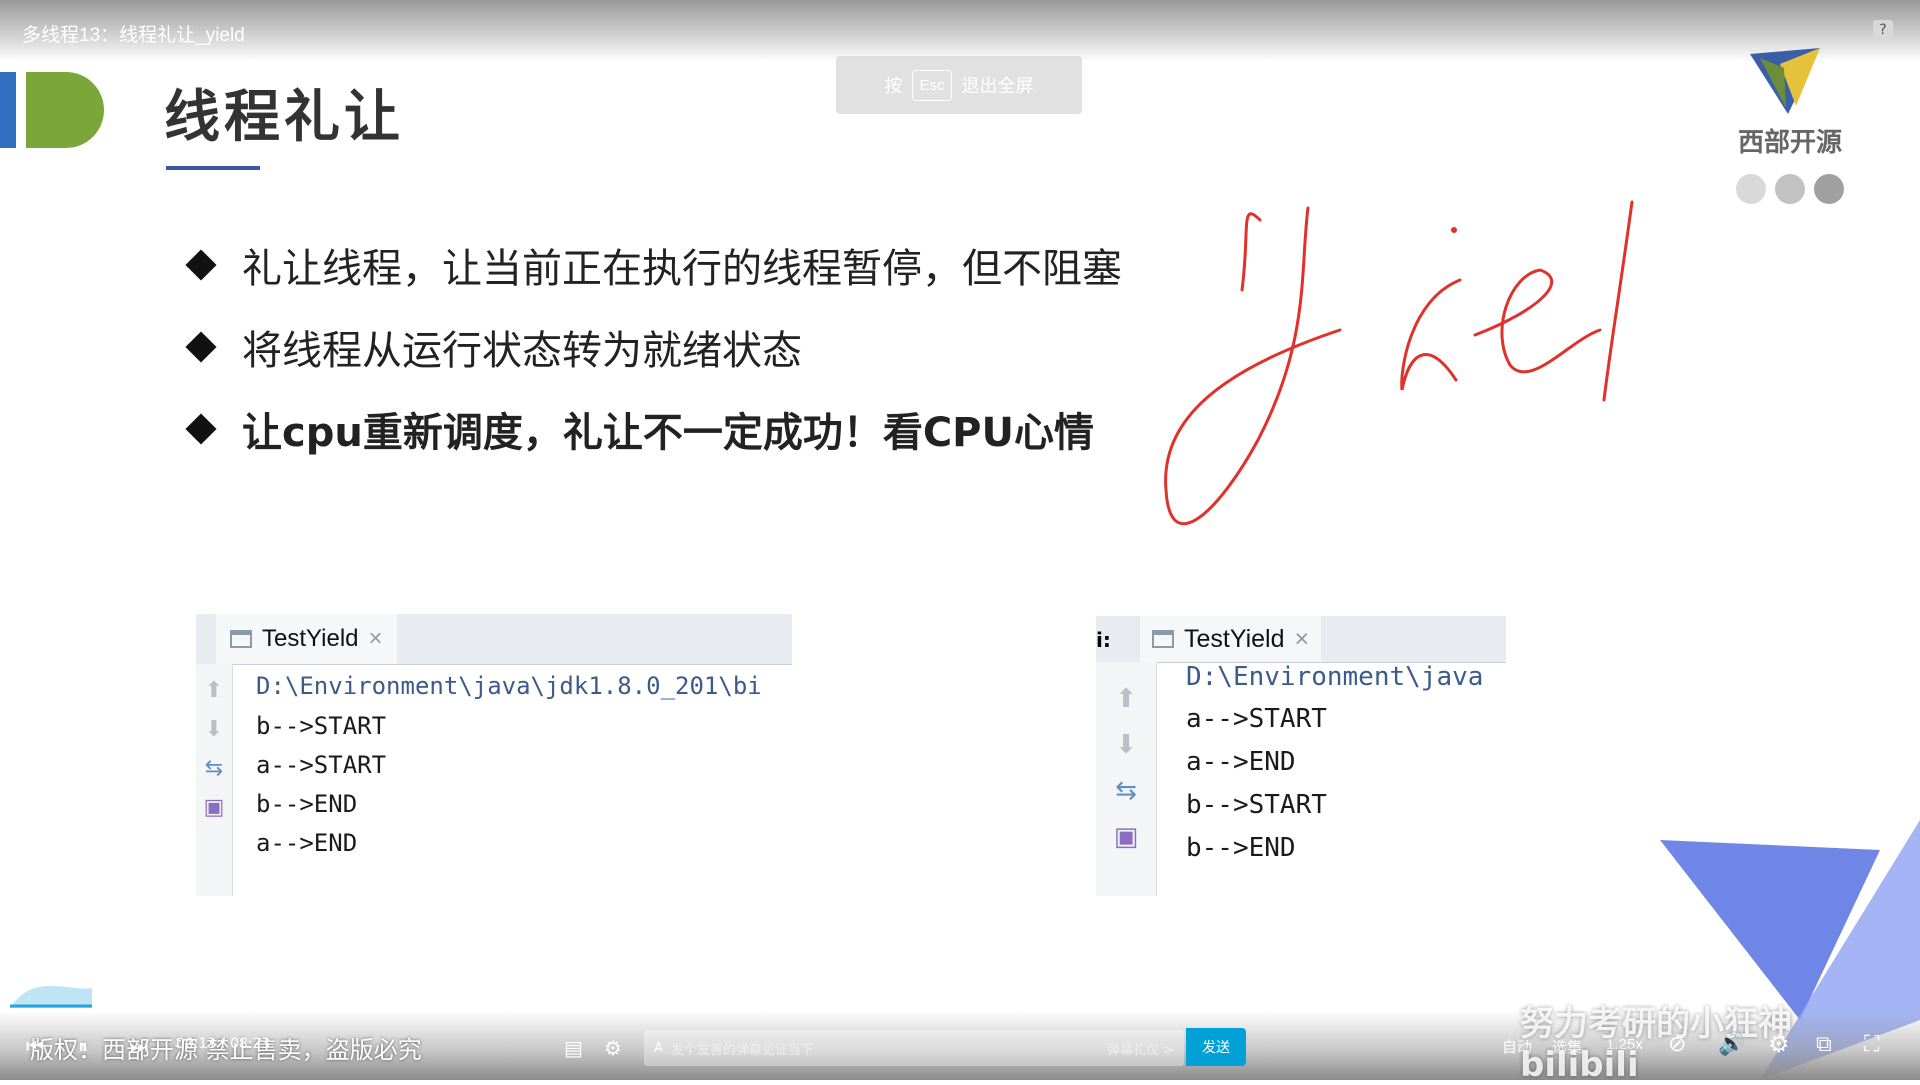 The width and height of the screenshot is (1920, 1085). I want to click on send-danmaku-button: 发送, so click(1216, 1047).